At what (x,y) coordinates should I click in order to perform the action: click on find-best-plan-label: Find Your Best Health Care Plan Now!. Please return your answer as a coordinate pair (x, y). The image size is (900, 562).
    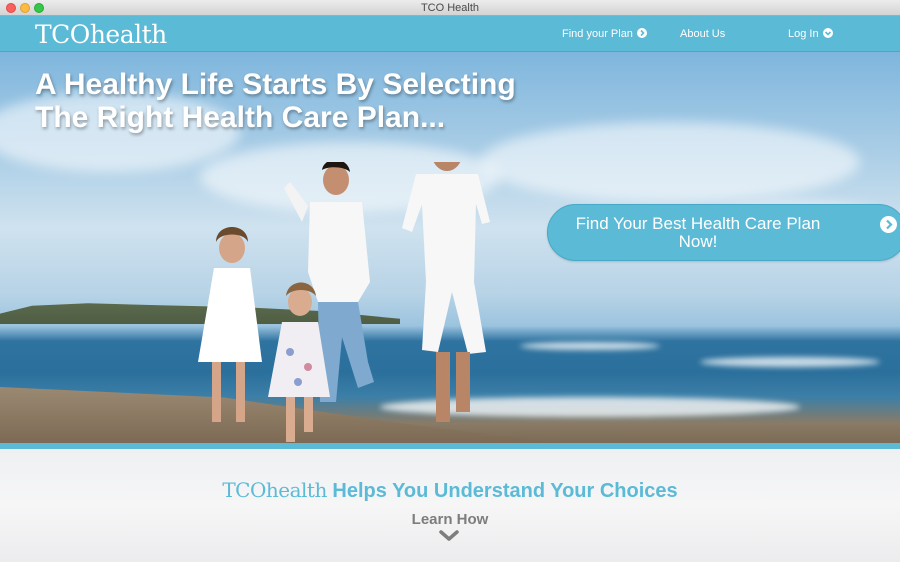
    Looking at the image, I should click on (698, 233).